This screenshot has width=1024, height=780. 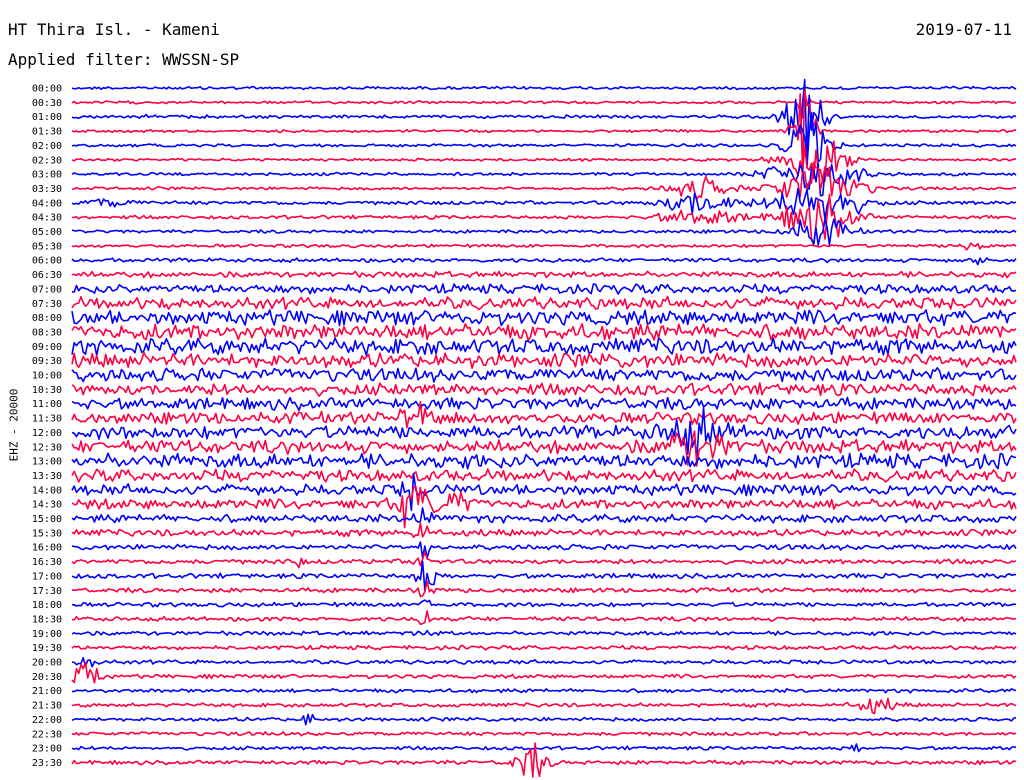 I want to click on time-tick-label: 14:30, so click(x=47, y=505).